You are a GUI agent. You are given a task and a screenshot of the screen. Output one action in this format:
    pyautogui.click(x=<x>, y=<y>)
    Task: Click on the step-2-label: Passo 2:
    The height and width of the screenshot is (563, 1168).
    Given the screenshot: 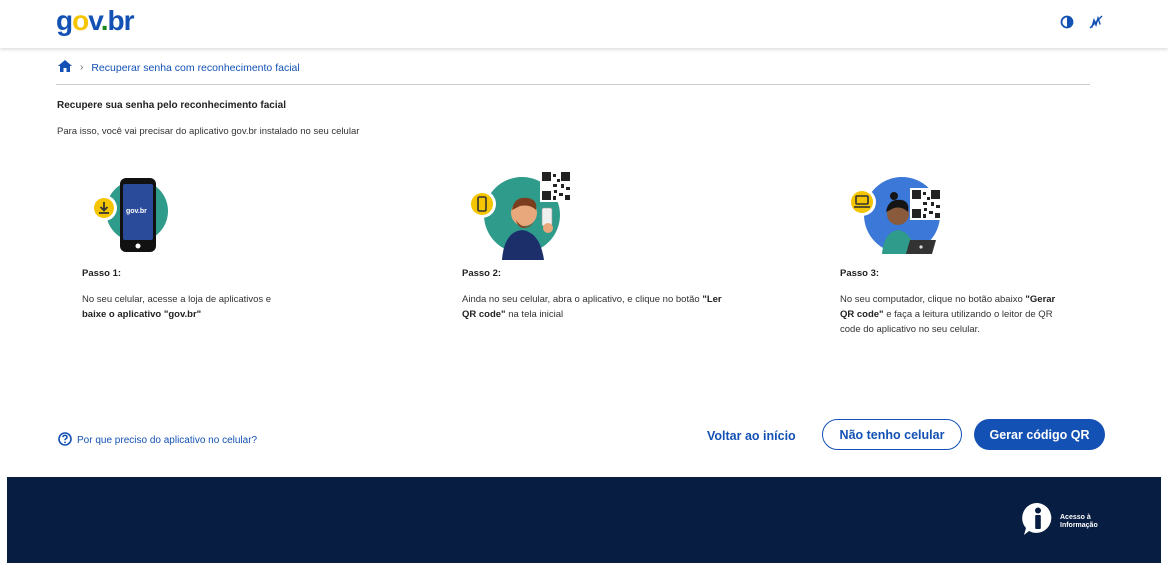 What is the action you would take?
    pyautogui.click(x=482, y=273)
    